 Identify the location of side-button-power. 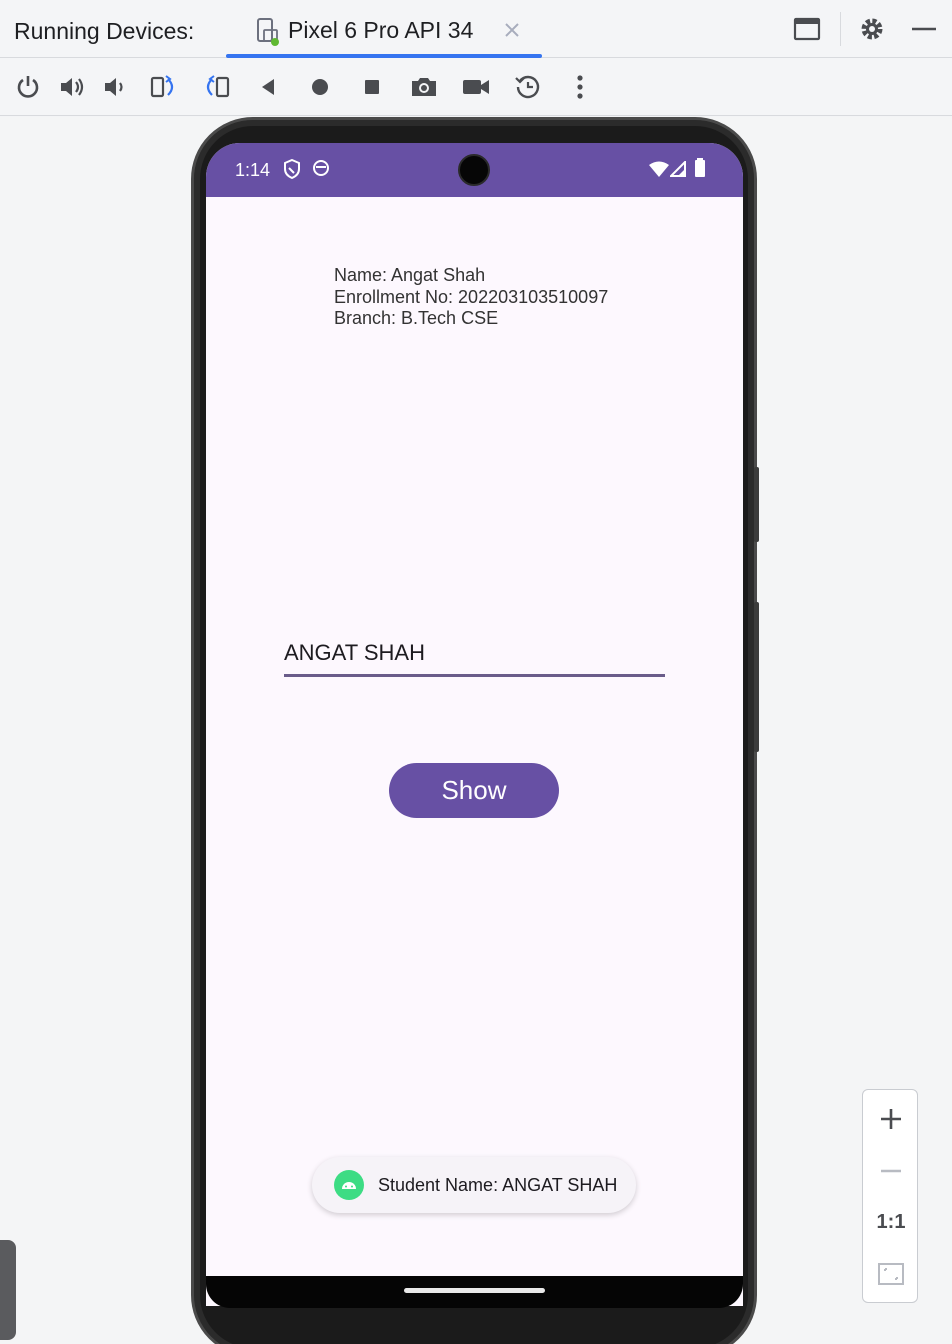
(756, 504).